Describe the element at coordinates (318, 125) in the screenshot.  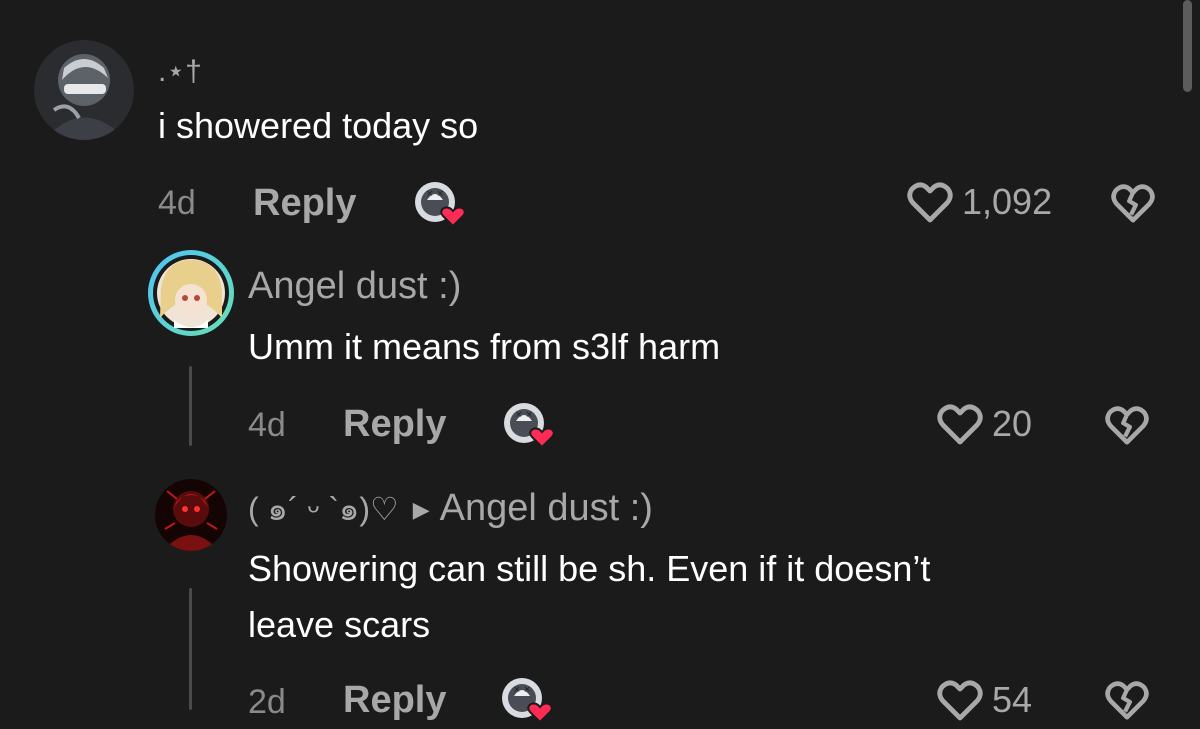
I see `comment-text: i showered today so` at that location.